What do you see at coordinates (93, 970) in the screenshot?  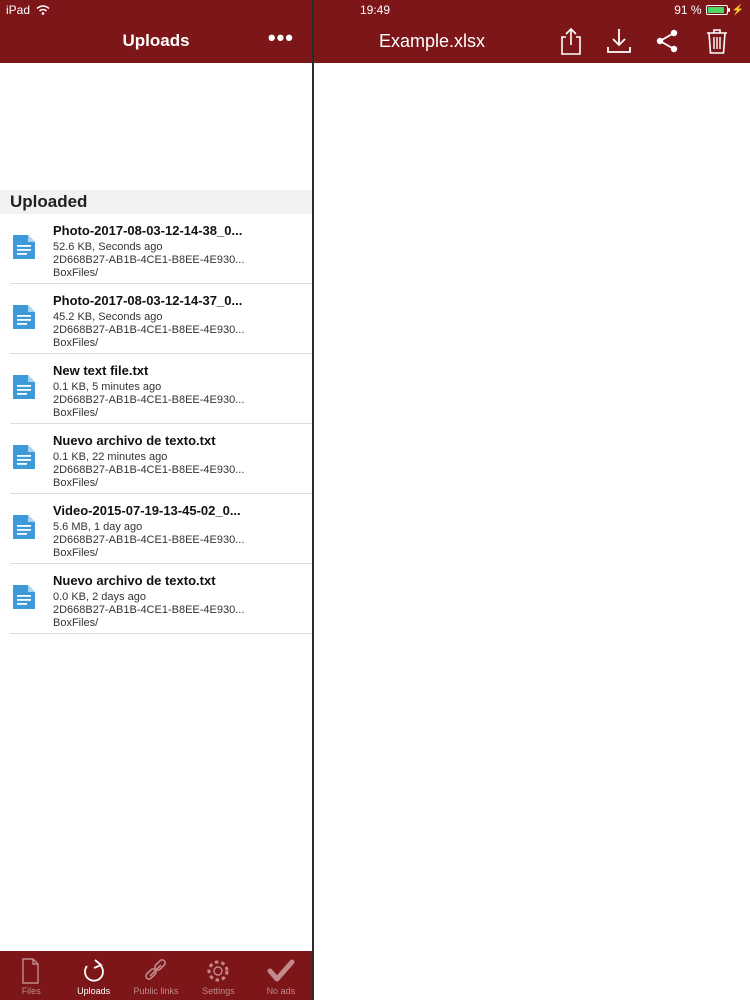 I see `uploads-icon` at bounding box center [93, 970].